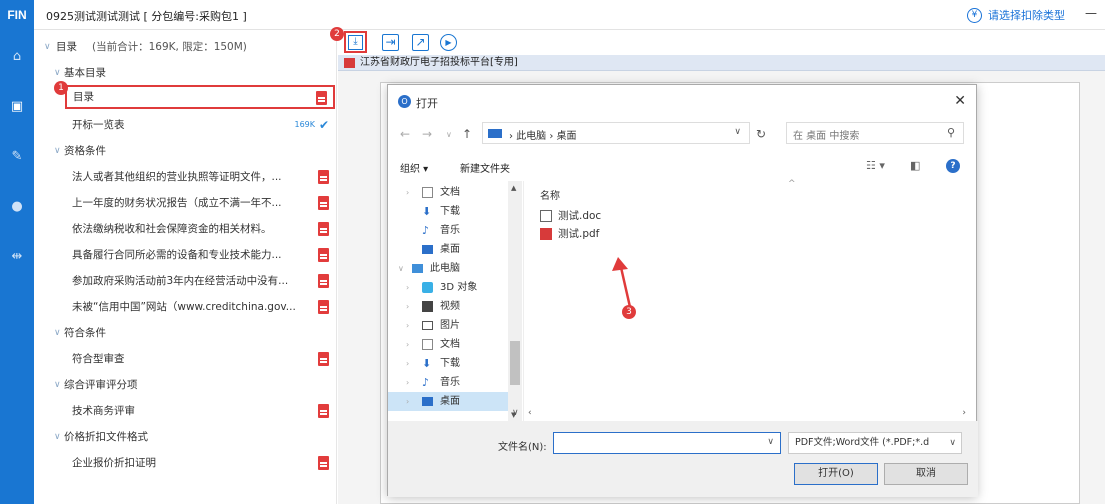 This screenshot has width=1105, height=504. Describe the element at coordinates (185, 125) in the screenshot. I see `tree-item-bid-summary: 开标一览表 169K ✔` at that location.